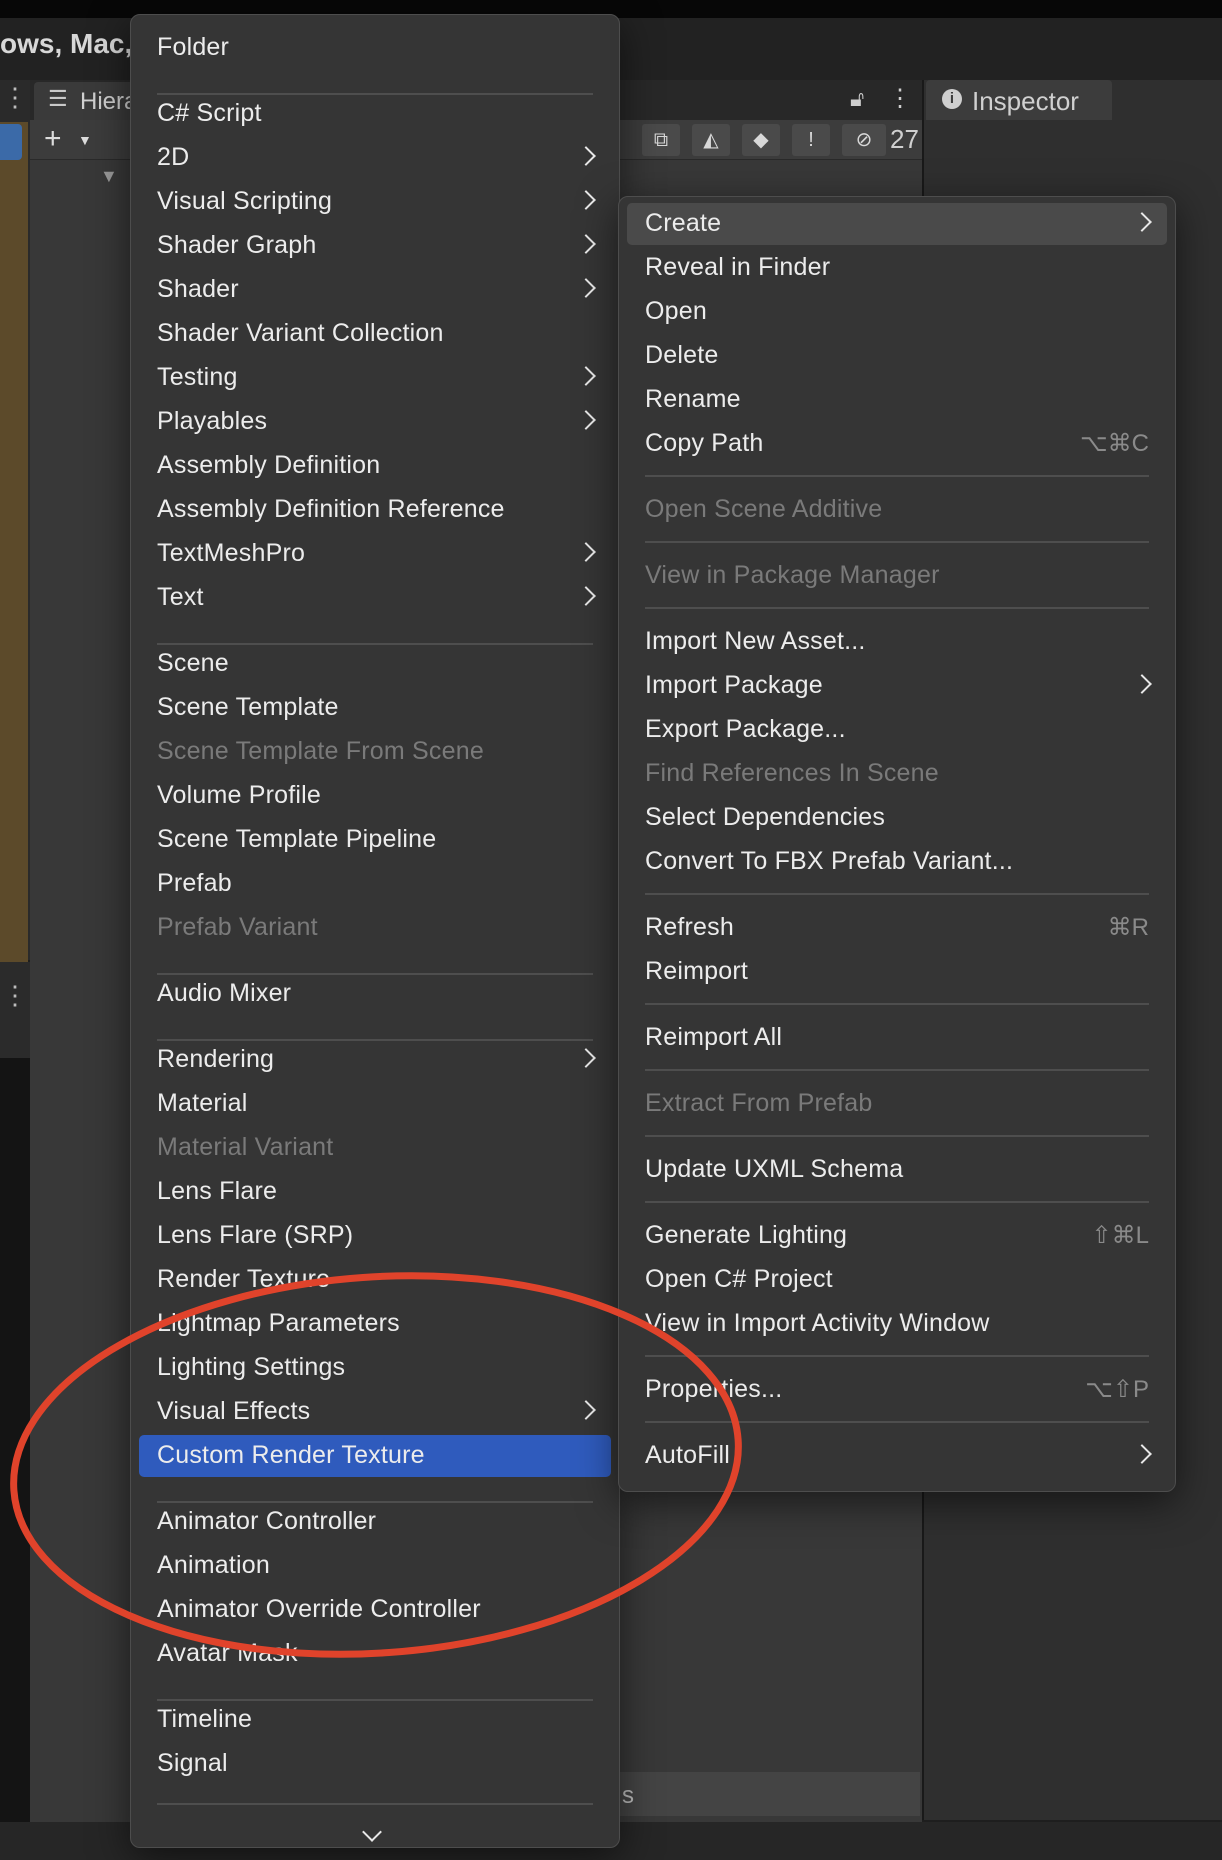 This screenshot has height=1860, width=1222. I want to click on menu-item-properties: Properties... ⌥⇧P, so click(897, 1390).